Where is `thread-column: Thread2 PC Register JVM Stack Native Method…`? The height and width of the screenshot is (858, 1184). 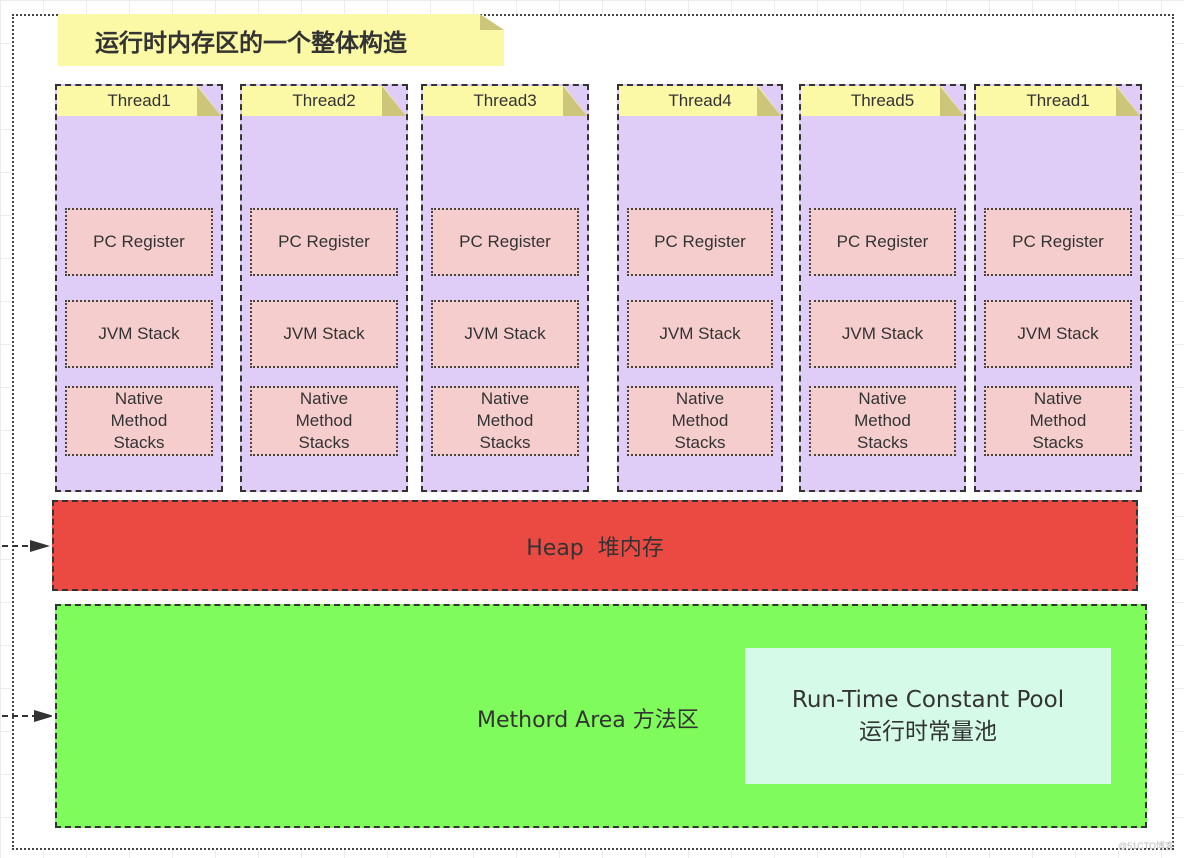
thread-column: Thread2 PC Register JVM Stack Native Method… is located at coordinates (324, 288).